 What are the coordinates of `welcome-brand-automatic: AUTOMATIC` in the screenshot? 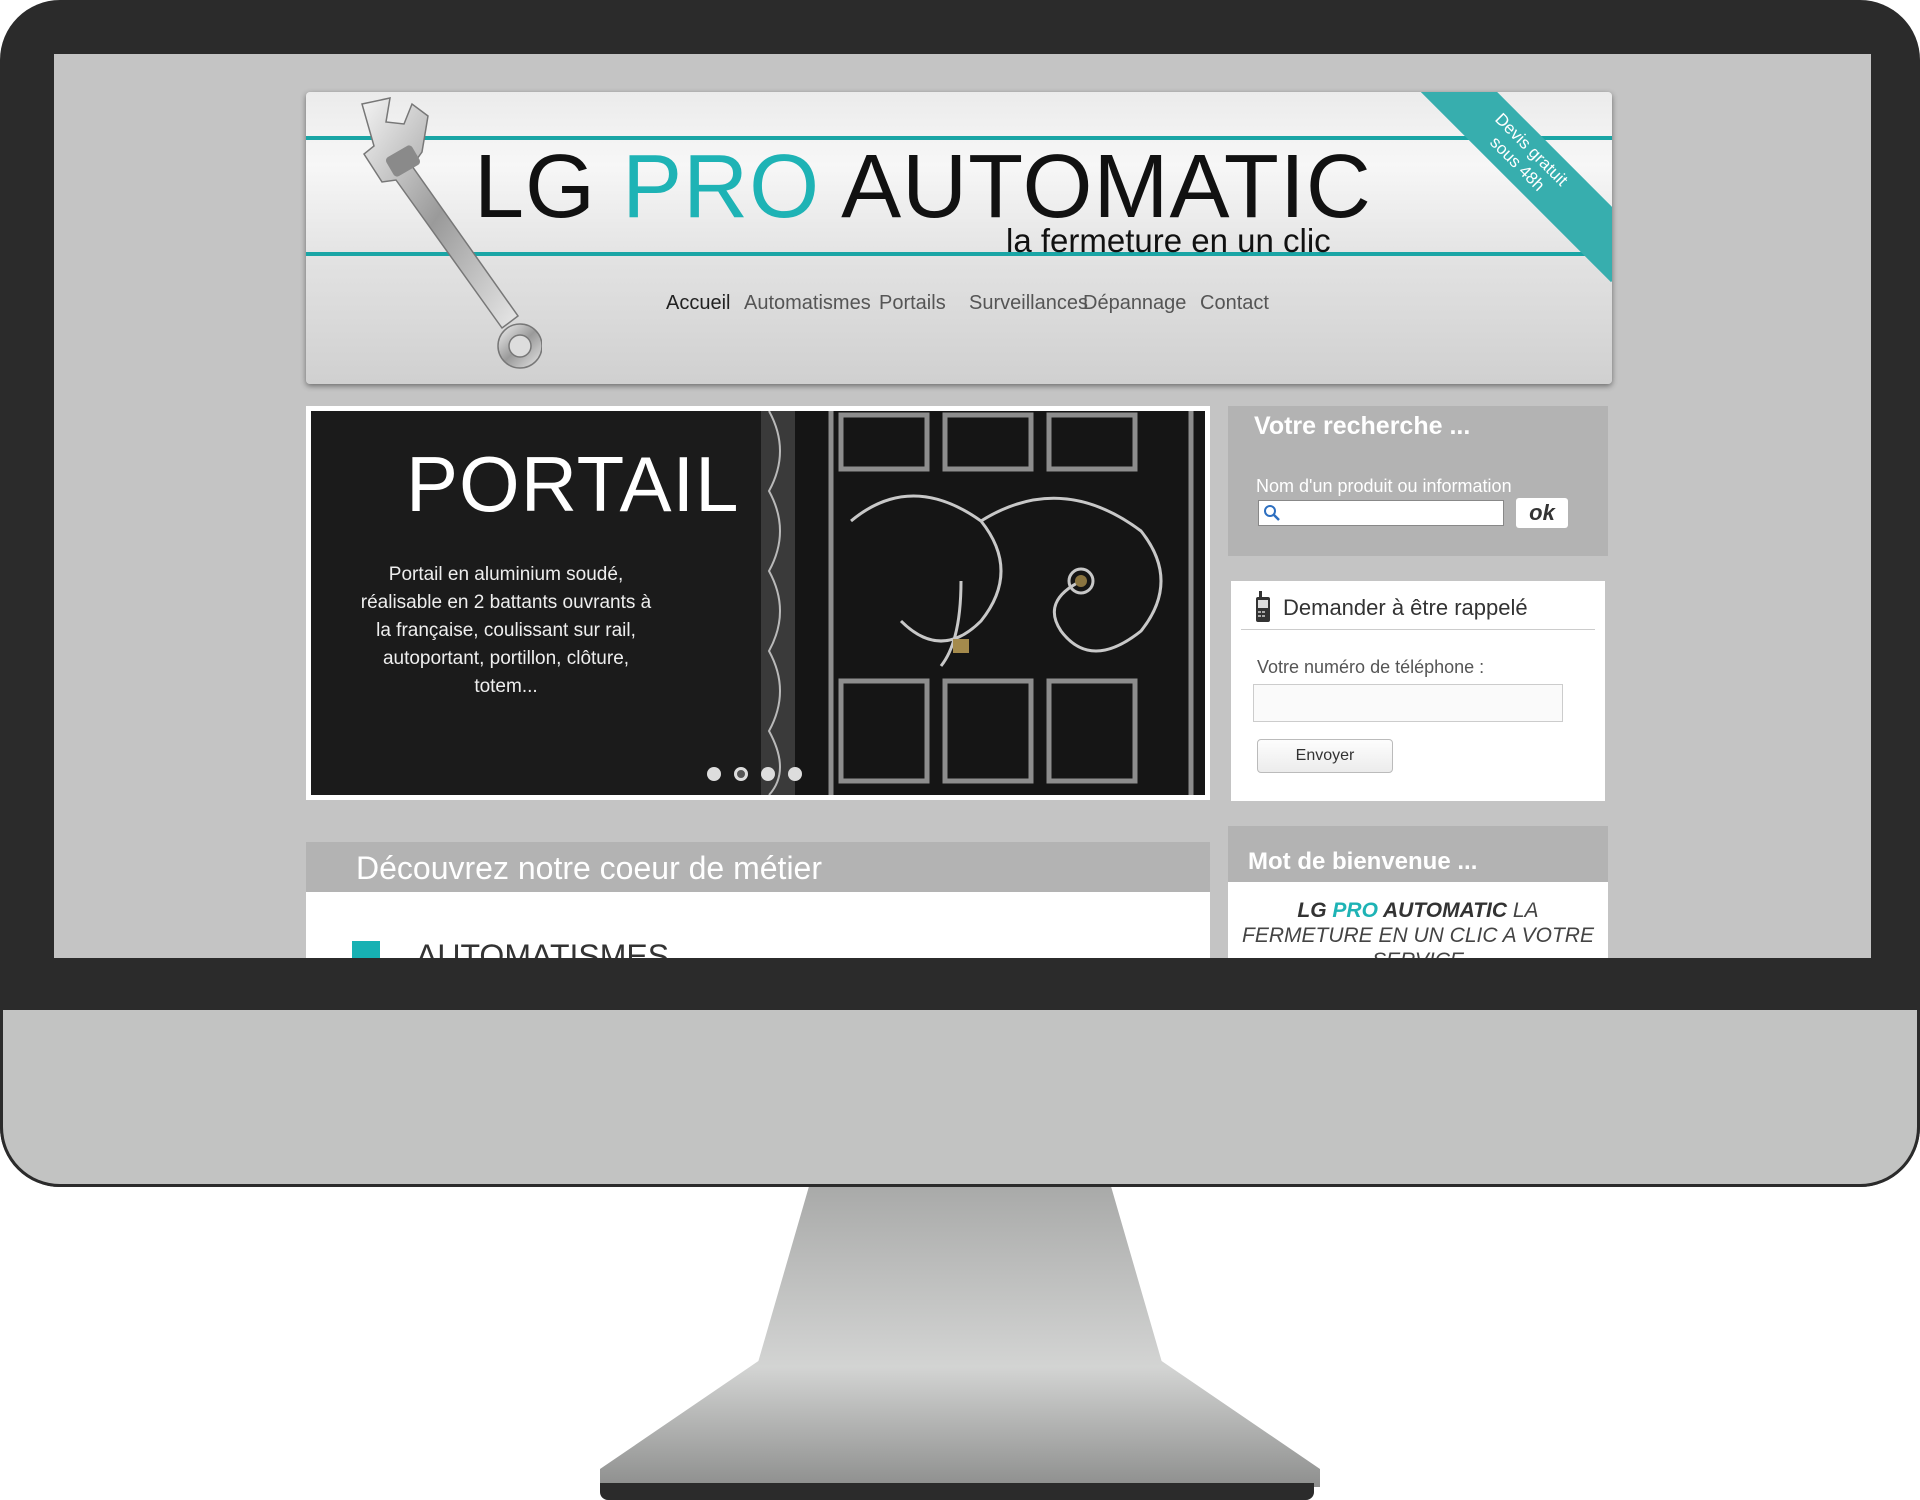 It's located at (1442, 910).